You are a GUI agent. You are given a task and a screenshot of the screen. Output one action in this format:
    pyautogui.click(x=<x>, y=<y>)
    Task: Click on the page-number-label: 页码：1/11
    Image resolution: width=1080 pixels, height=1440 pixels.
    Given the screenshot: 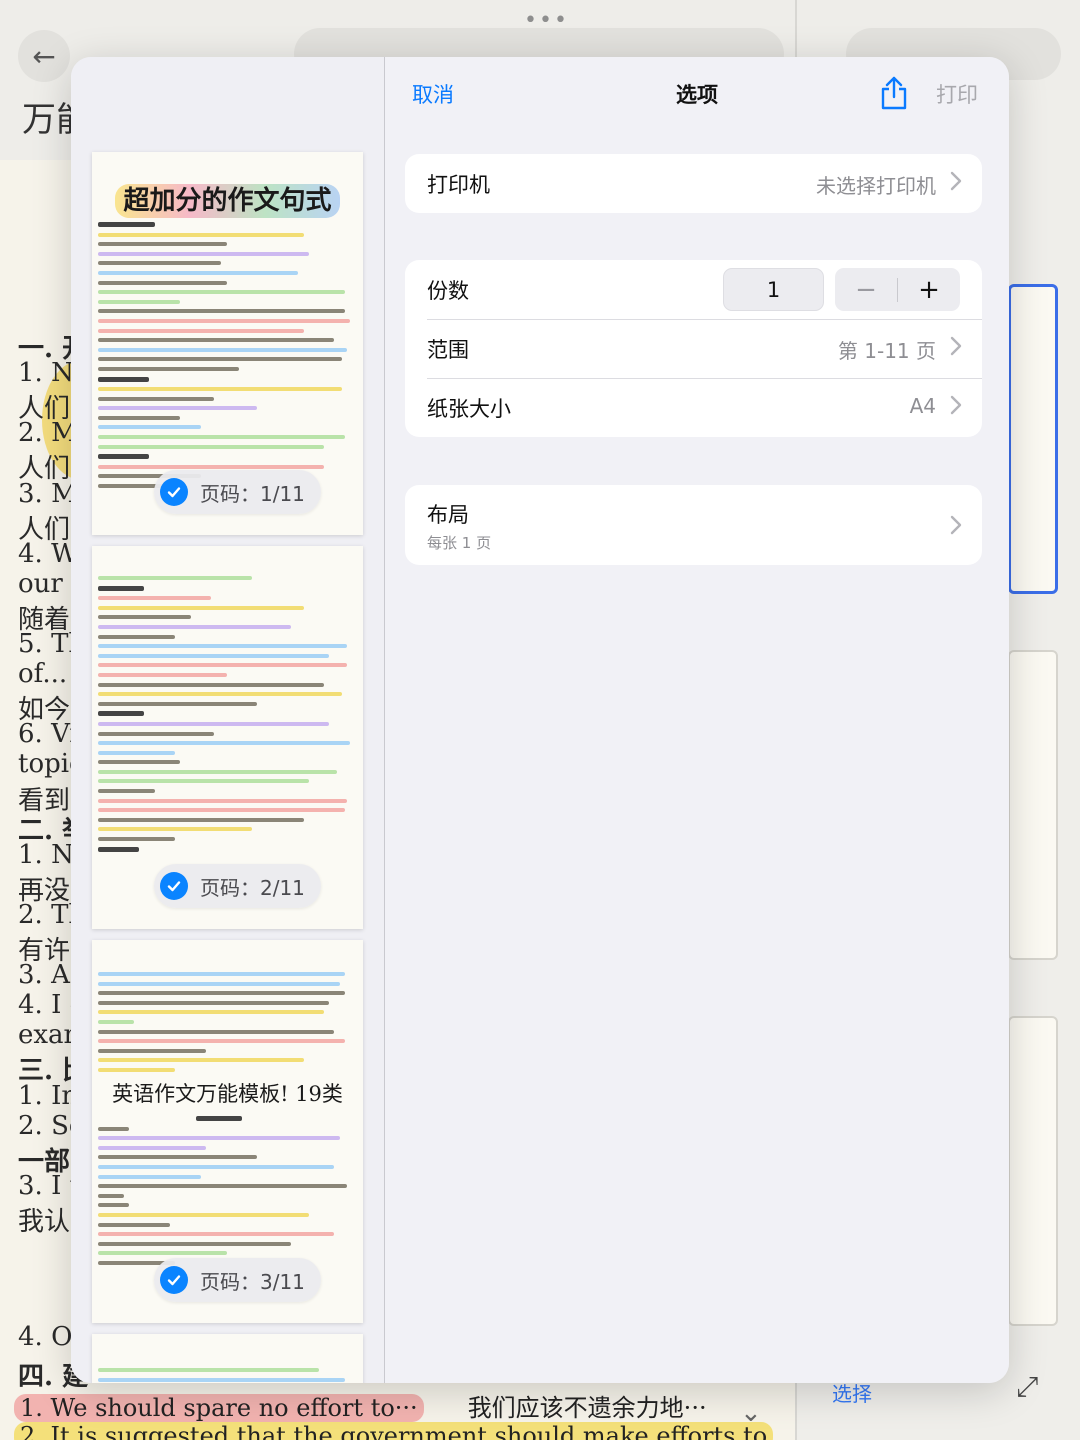 What is the action you would take?
    pyautogui.click(x=252, y=493)
    